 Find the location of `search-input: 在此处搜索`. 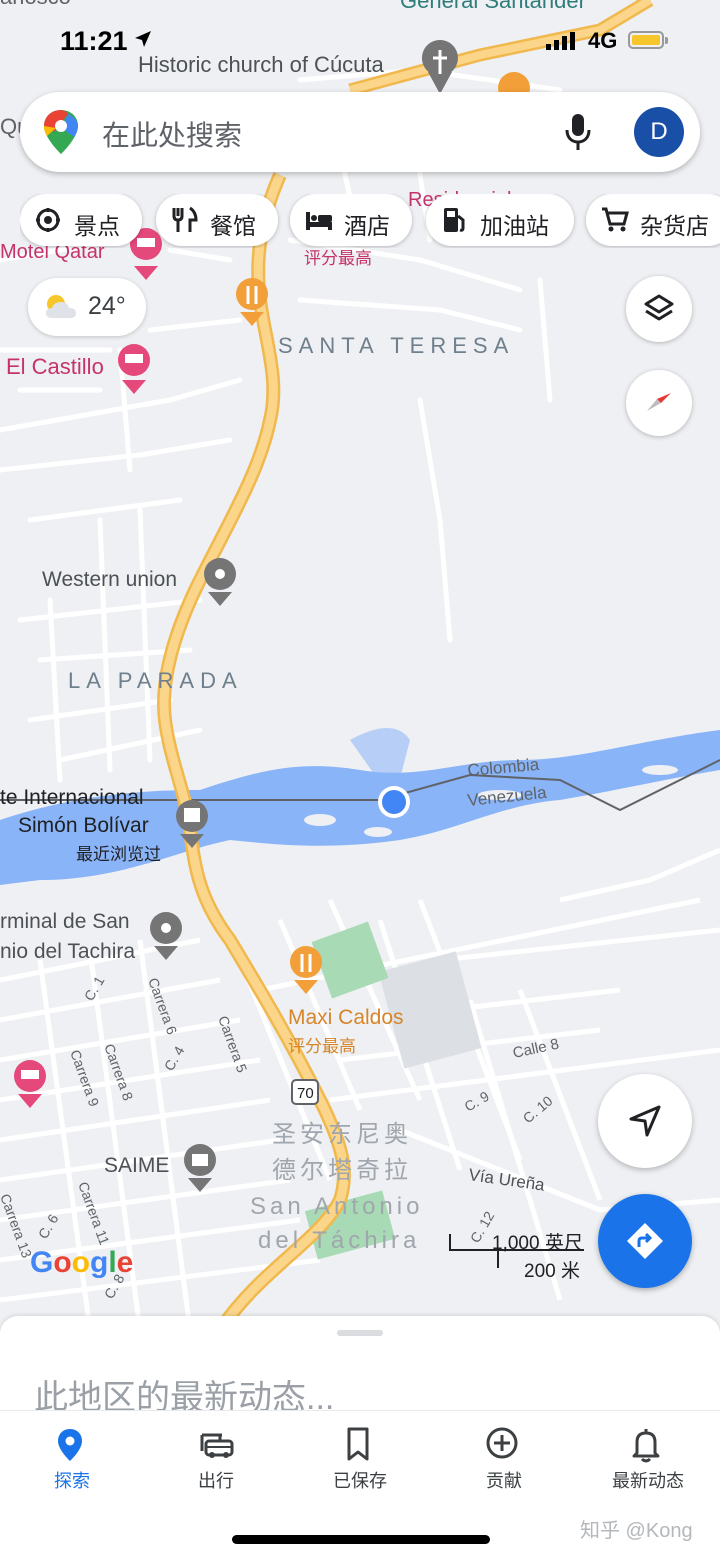

search-input: 在此处搜索 is located at coordinates (172, 134).